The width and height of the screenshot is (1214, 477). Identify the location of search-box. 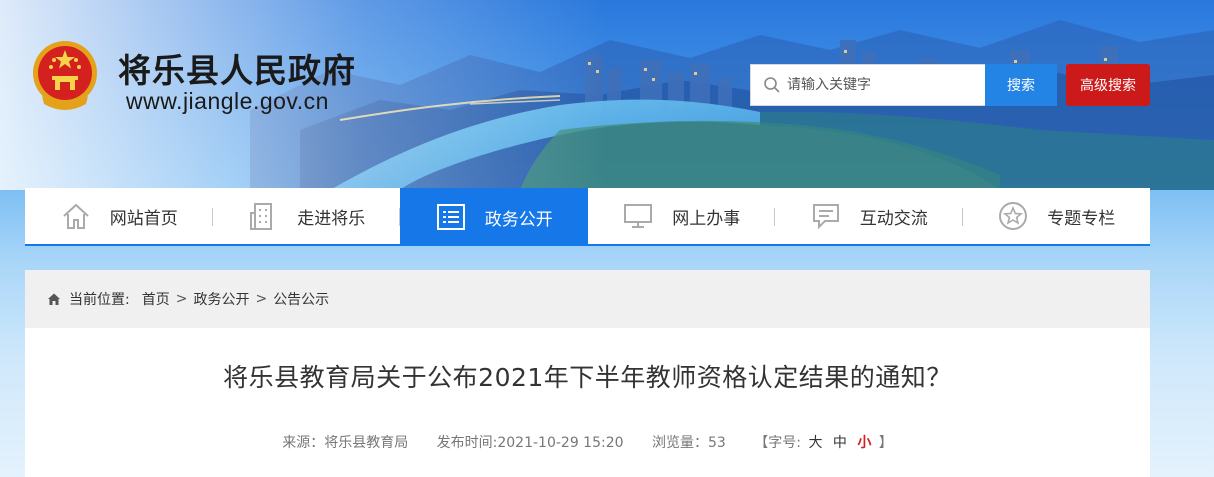
(867, 85).